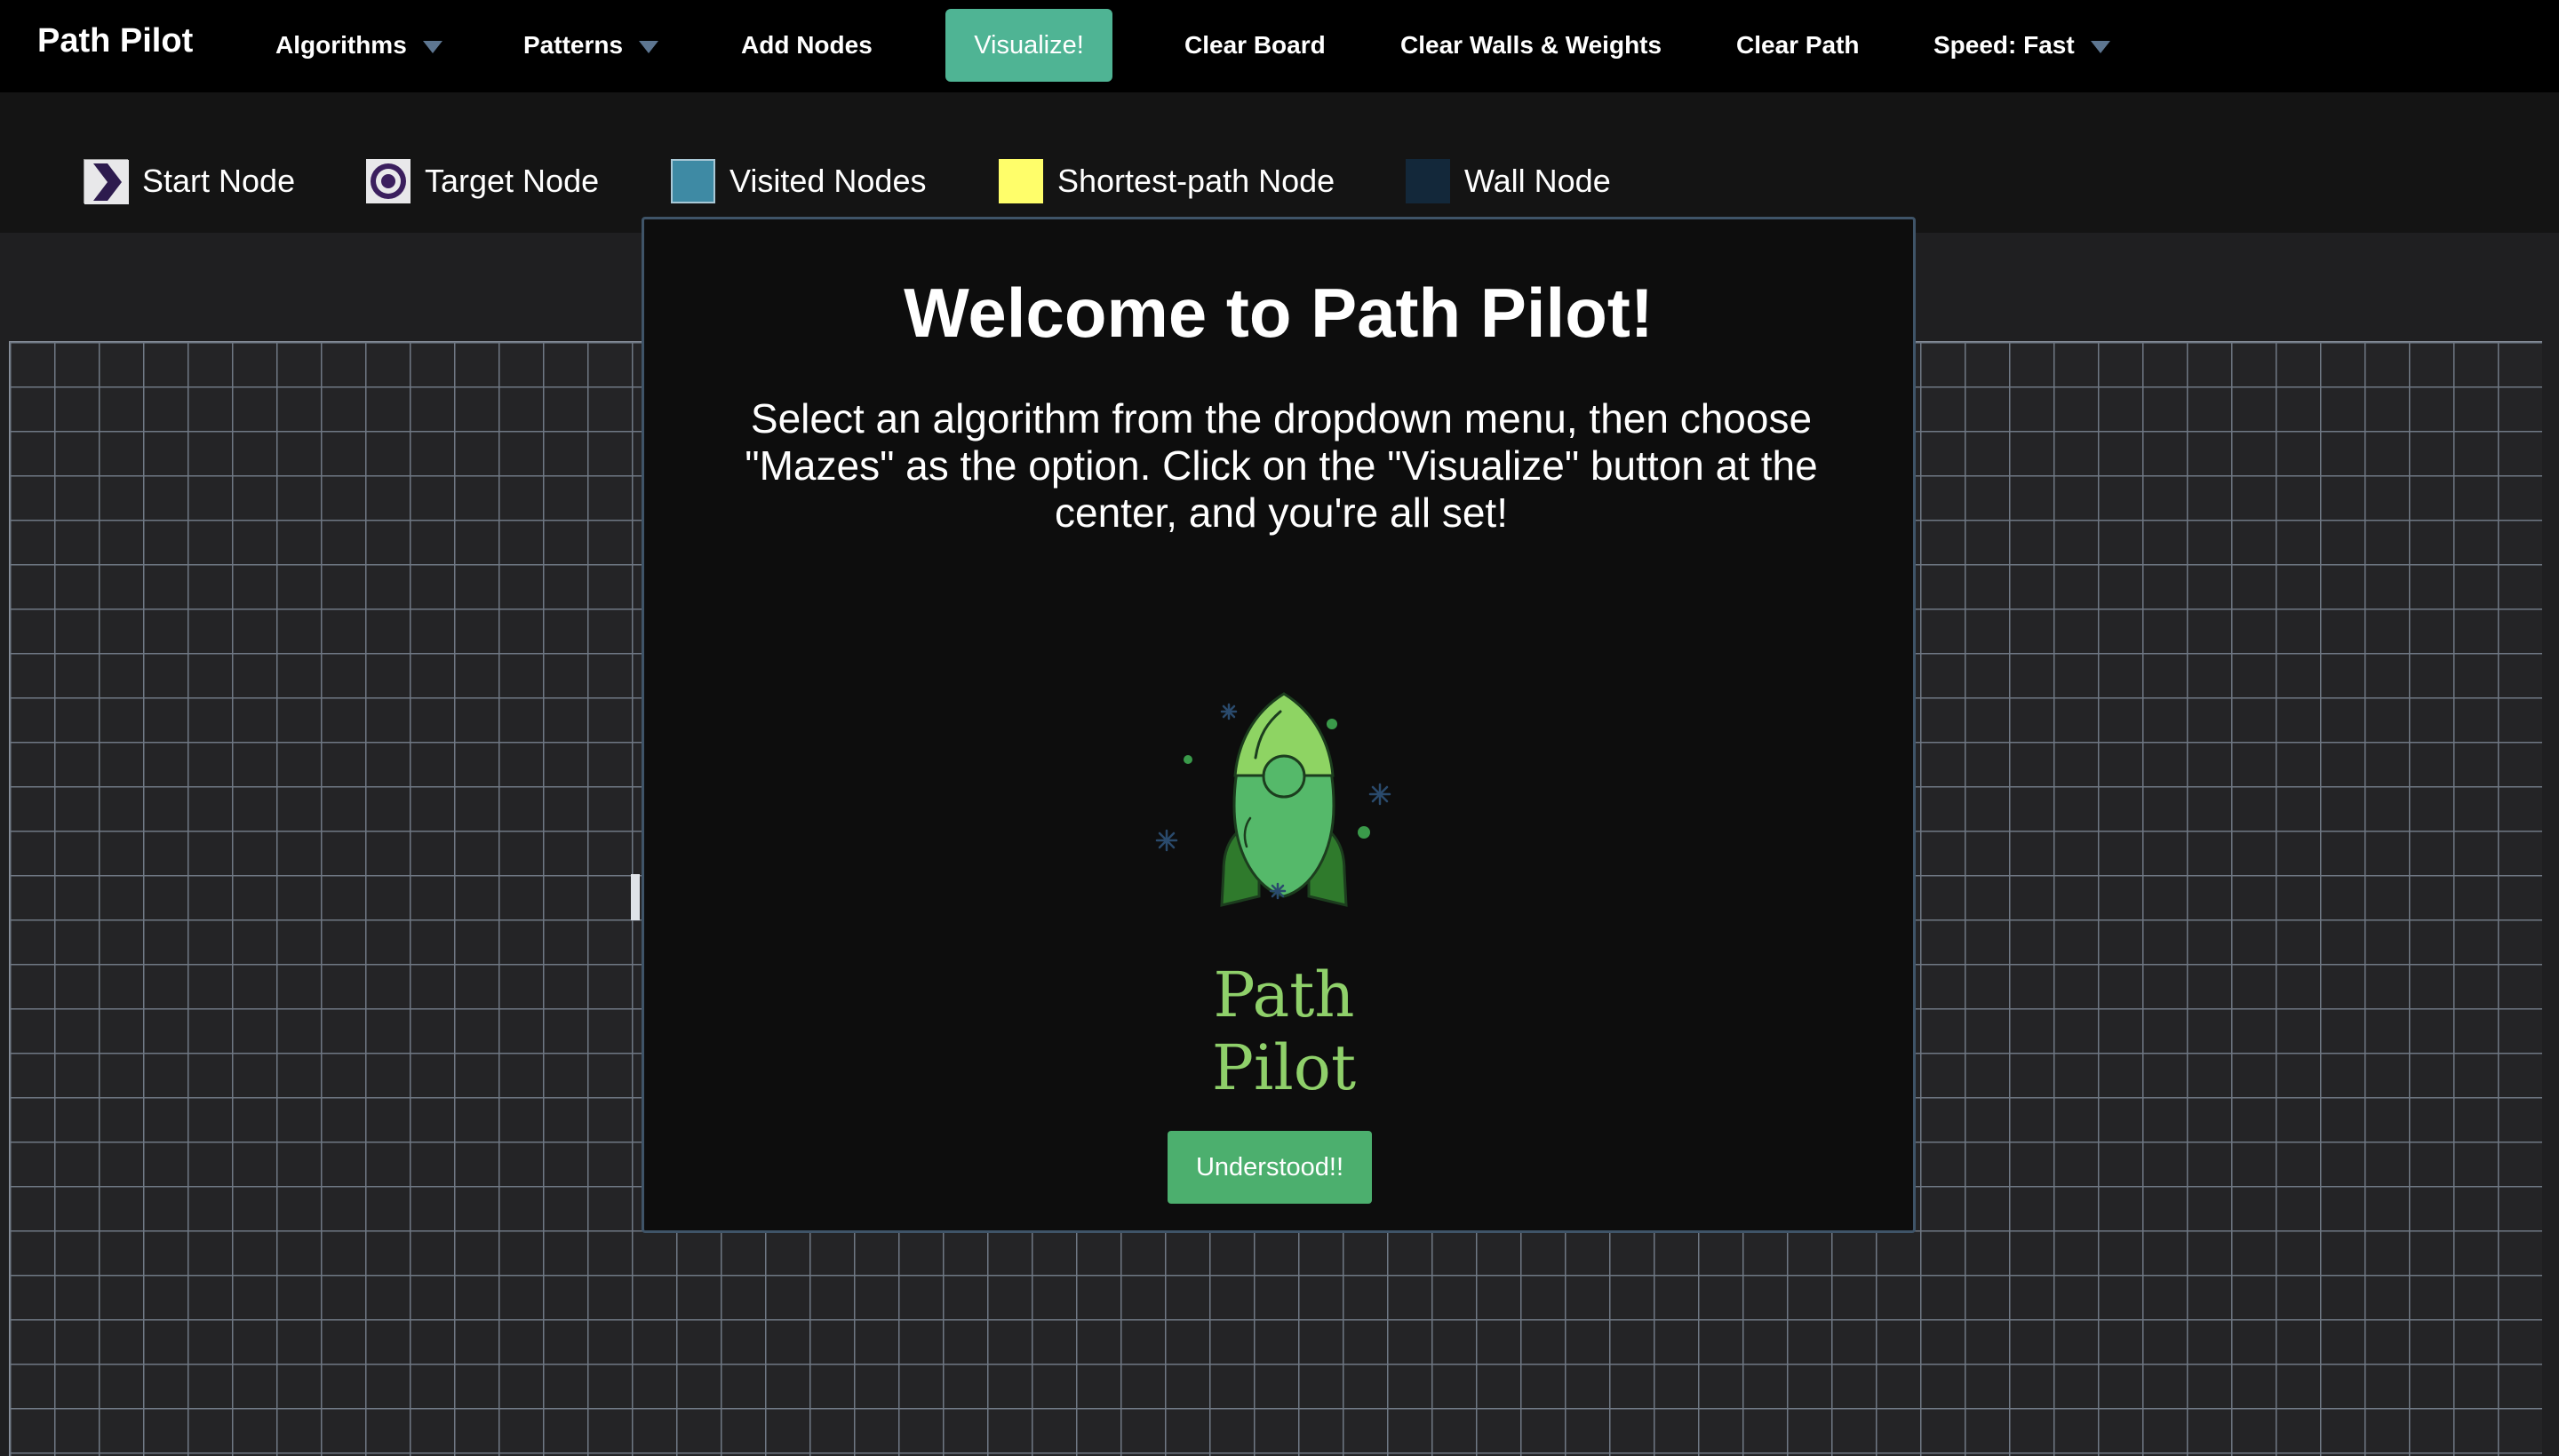  I want to click on understood-button: Understood!!, so click(1270, 1167).